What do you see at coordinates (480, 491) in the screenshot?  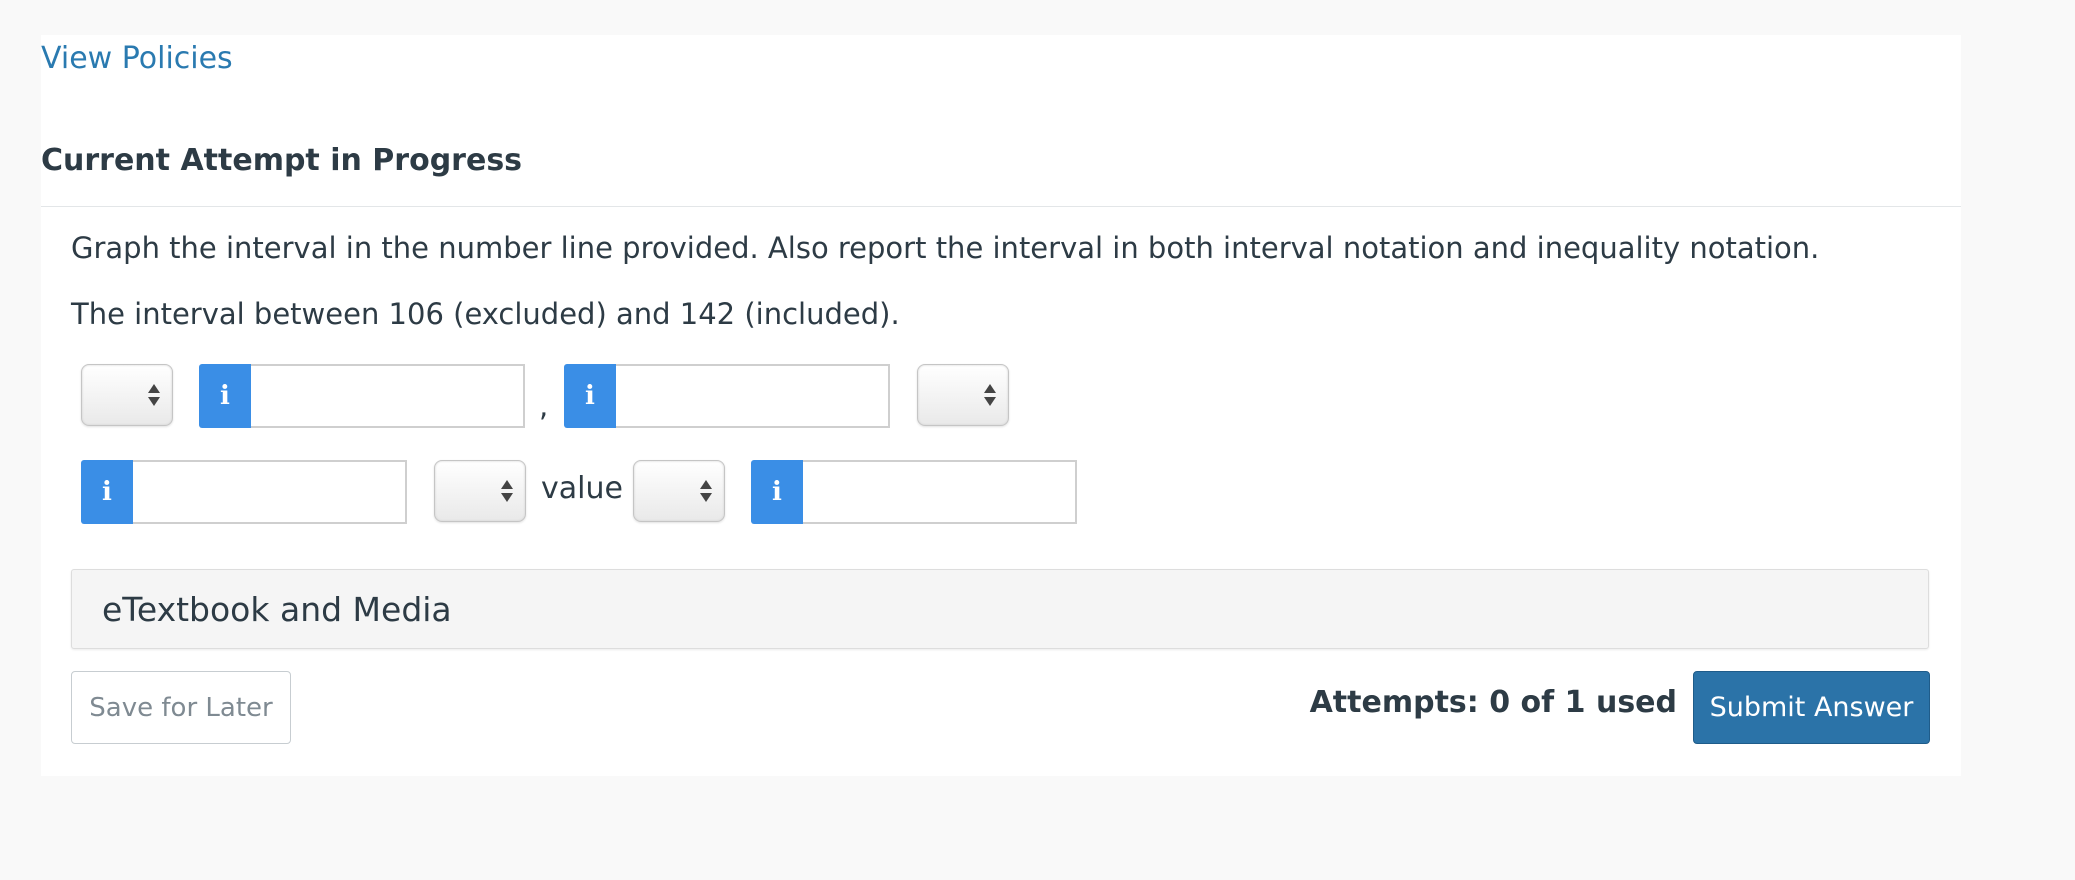 I see `first-operator-select` at bounding box center [480, 491].